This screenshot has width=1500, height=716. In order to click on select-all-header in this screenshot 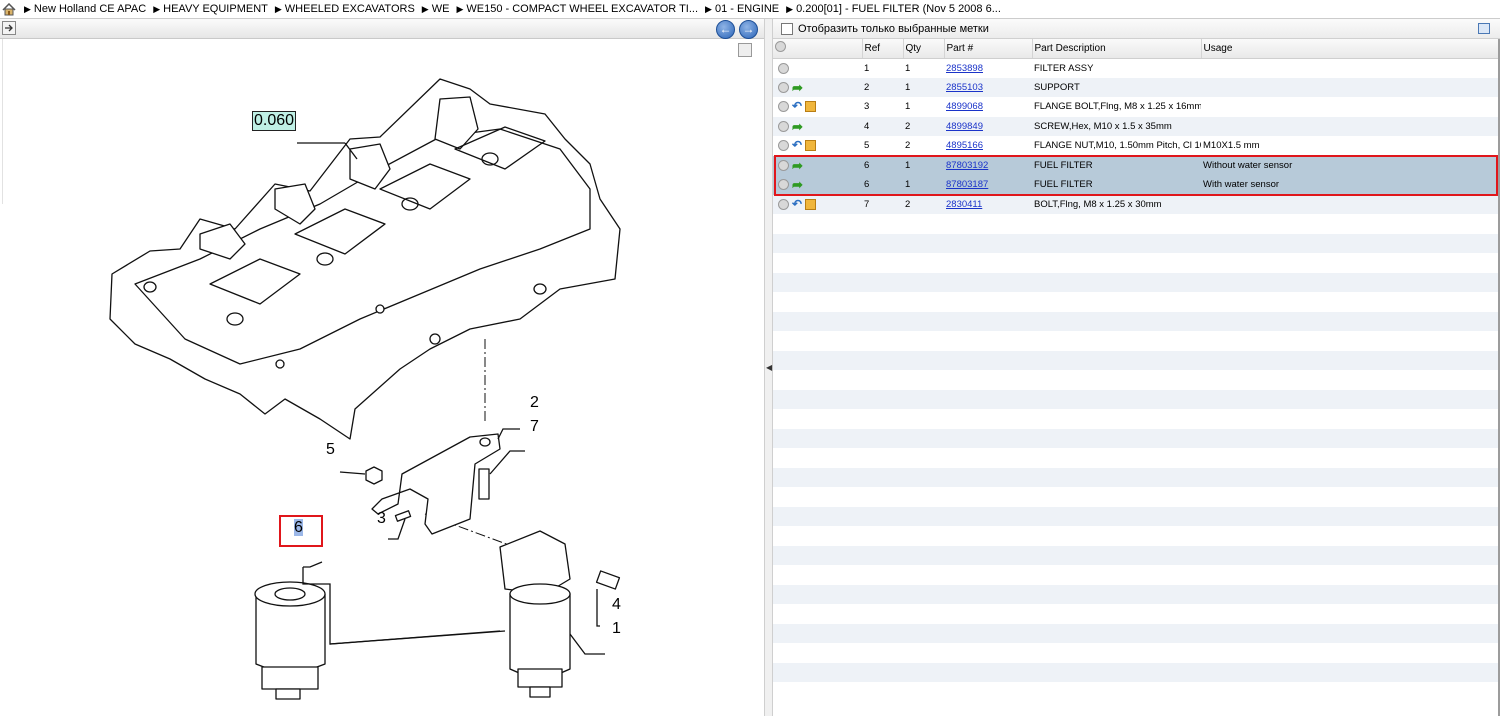, I will do `click(818, 49)`.